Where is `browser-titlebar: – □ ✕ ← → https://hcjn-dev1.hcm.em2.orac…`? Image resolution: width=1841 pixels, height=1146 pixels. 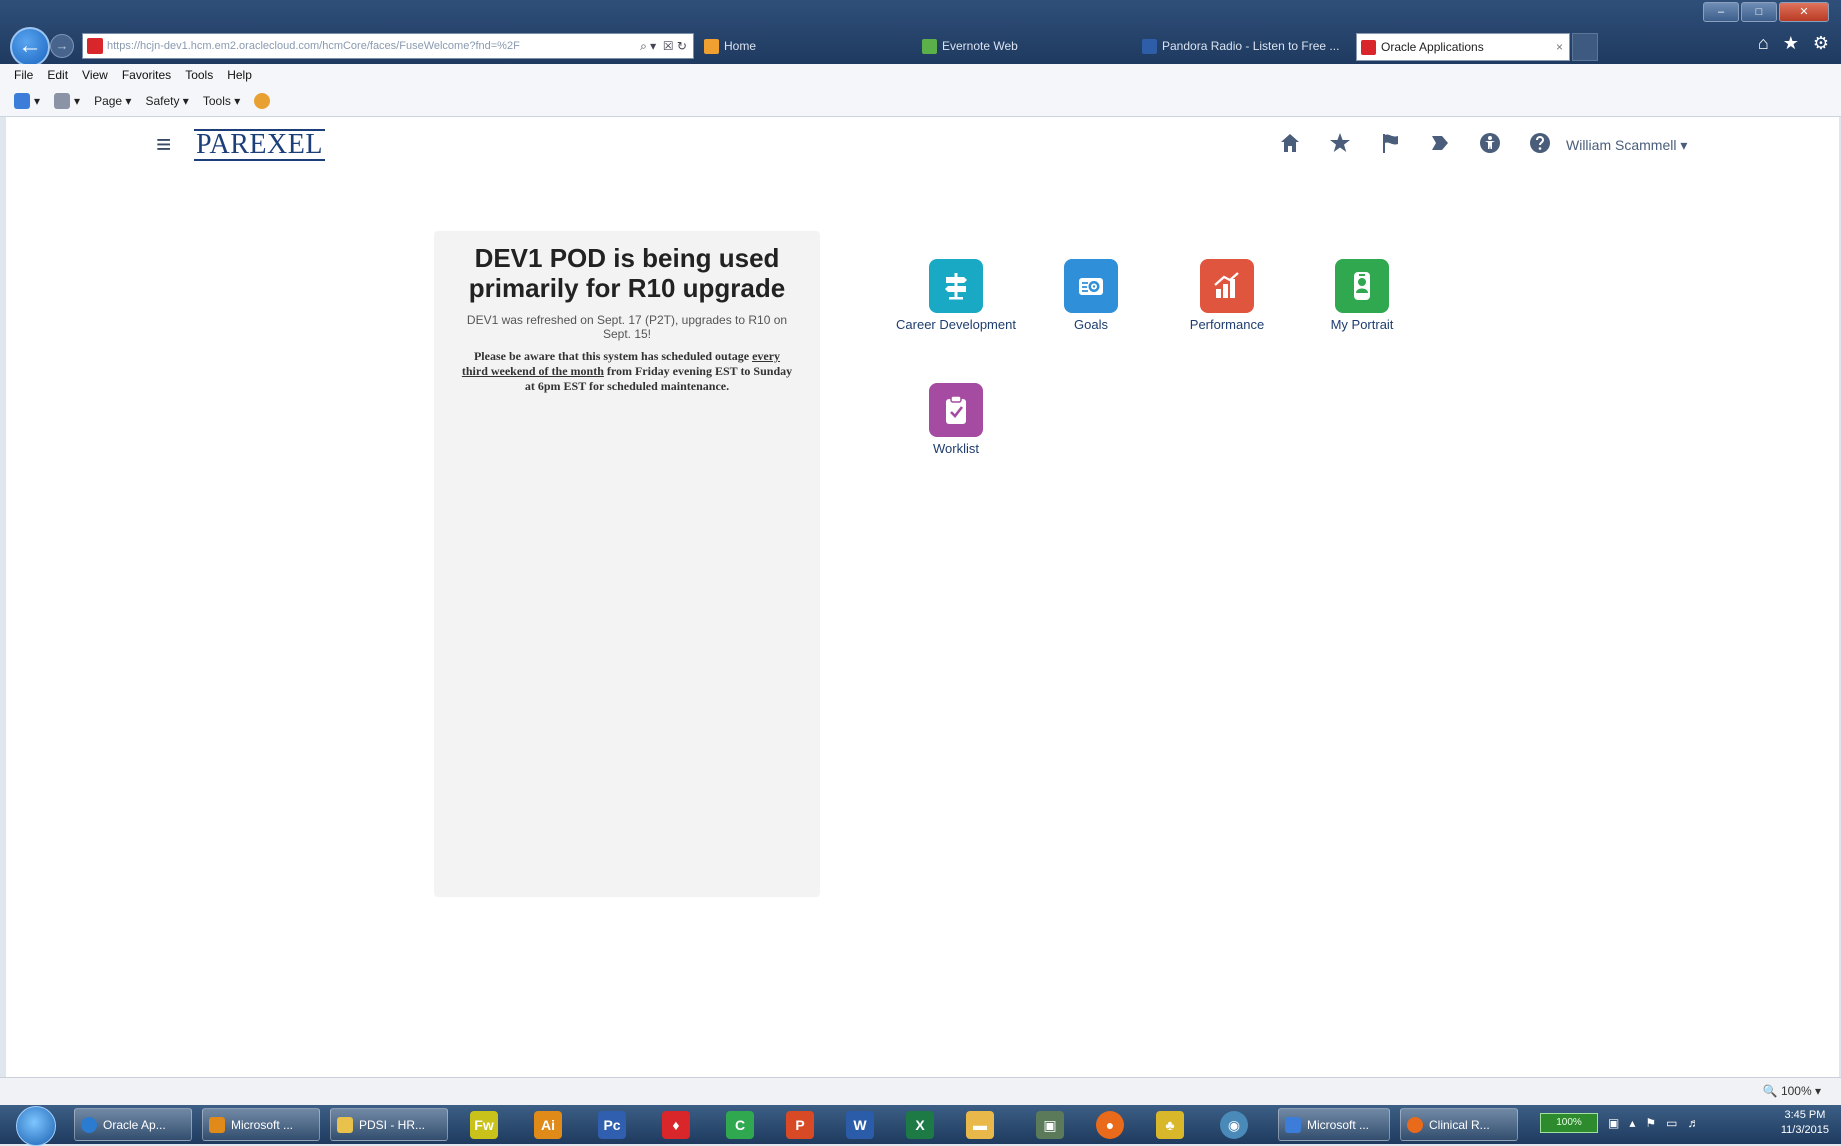
browser-titlebar: – □ ✕ ← → https://hcjn-dev1.hcm.em2.orac… is located at coordinates (920, 33).